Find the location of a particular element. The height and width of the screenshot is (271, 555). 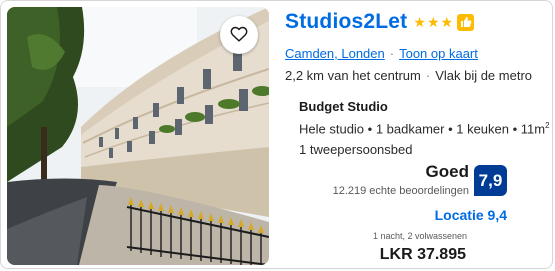

location-score: Locatie 9,4 is located at coordinates (470, 215).